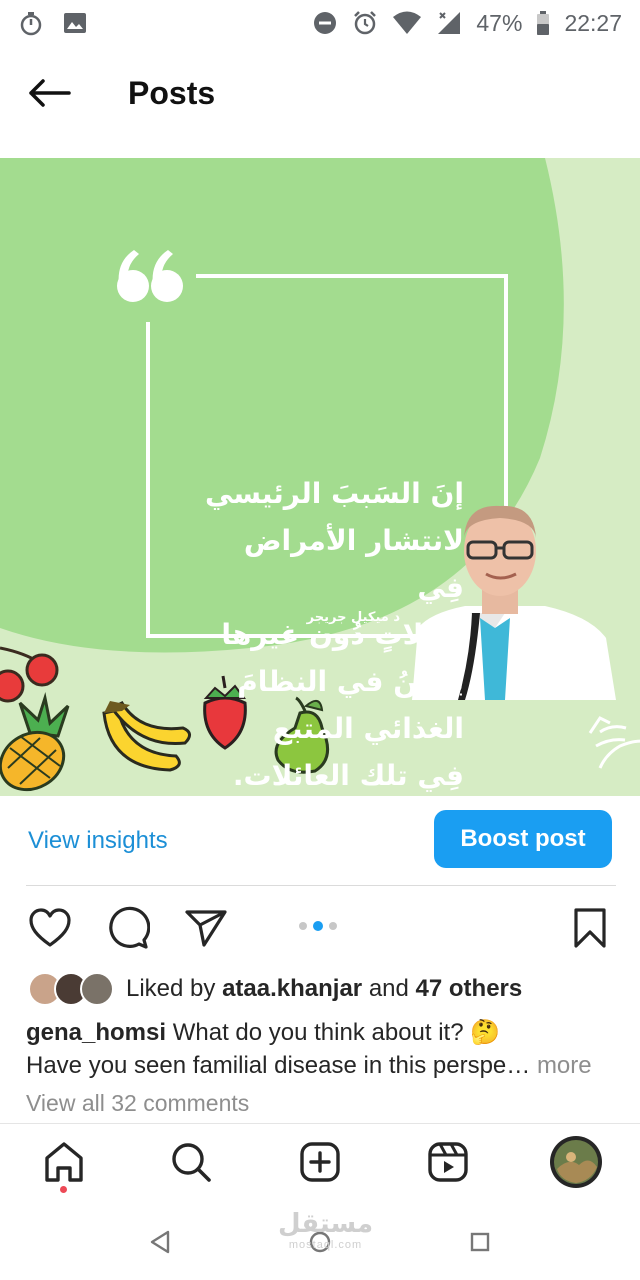 The image size is (640, 1280). I want to click on header: Posts, so click(320, 93).